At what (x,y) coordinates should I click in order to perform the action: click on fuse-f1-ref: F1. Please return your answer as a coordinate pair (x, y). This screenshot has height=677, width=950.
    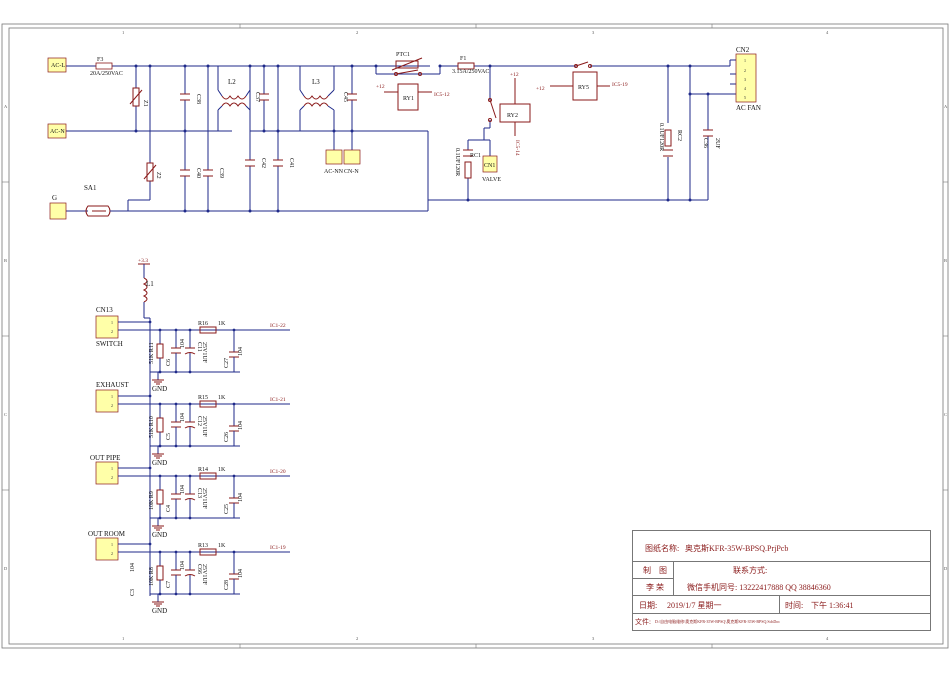
    Looking at the image, I should click on (463, 59).